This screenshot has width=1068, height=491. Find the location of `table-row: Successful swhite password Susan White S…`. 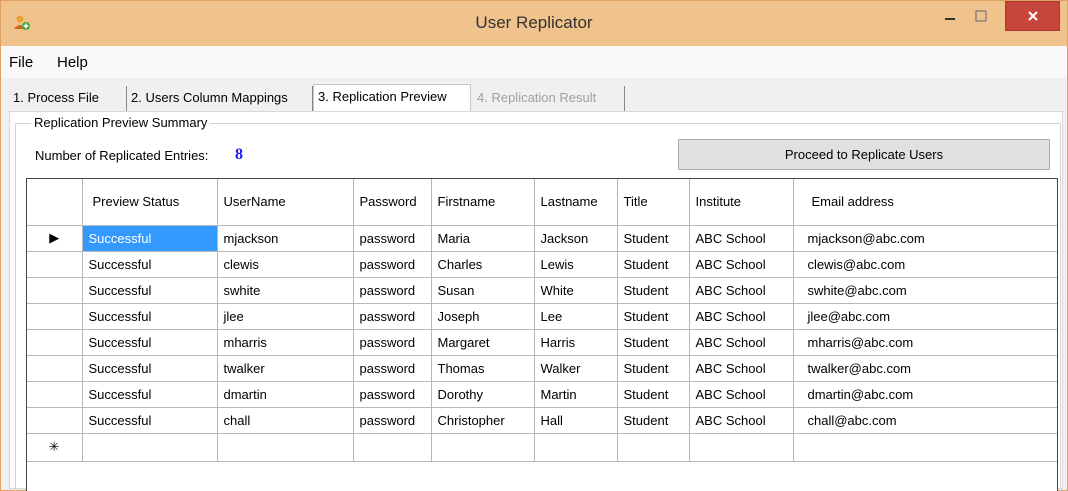

table-row: Successful swhite password Susan White S… is located at coordinates (542, 290).